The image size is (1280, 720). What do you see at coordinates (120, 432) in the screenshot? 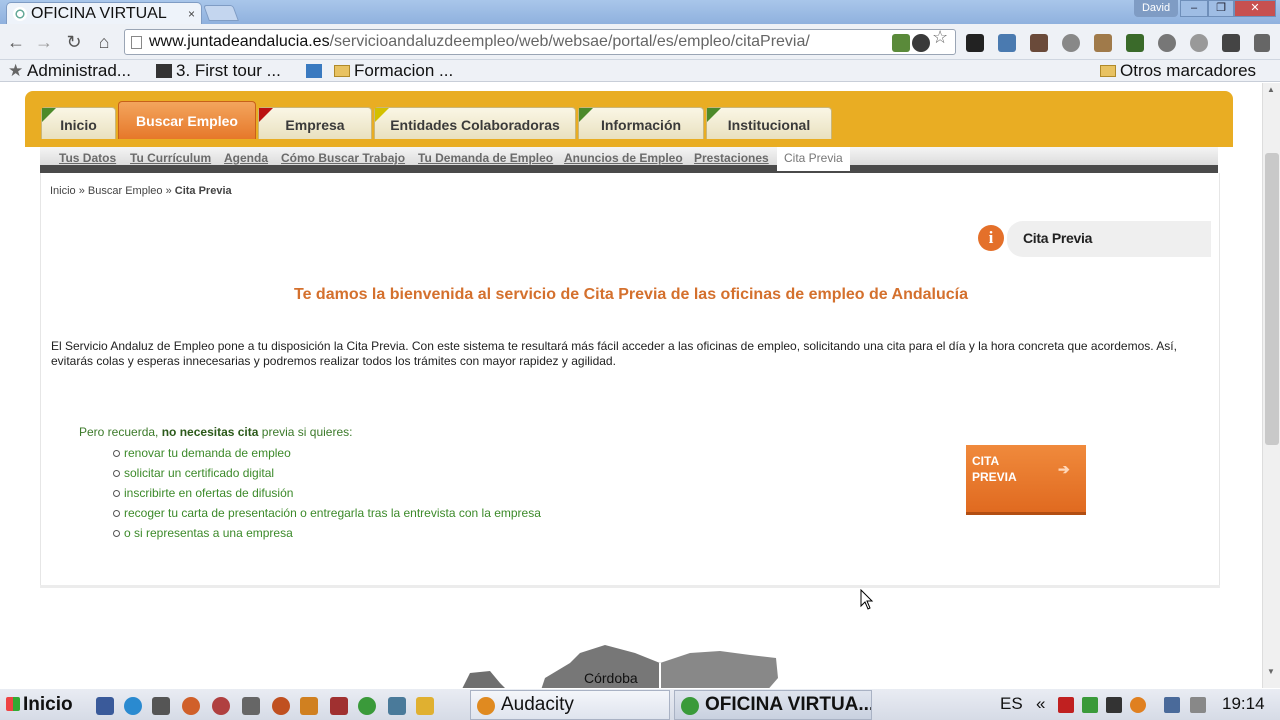
I see `reminder-pre: Pero recuerda,` at bounding box center [120, 432].